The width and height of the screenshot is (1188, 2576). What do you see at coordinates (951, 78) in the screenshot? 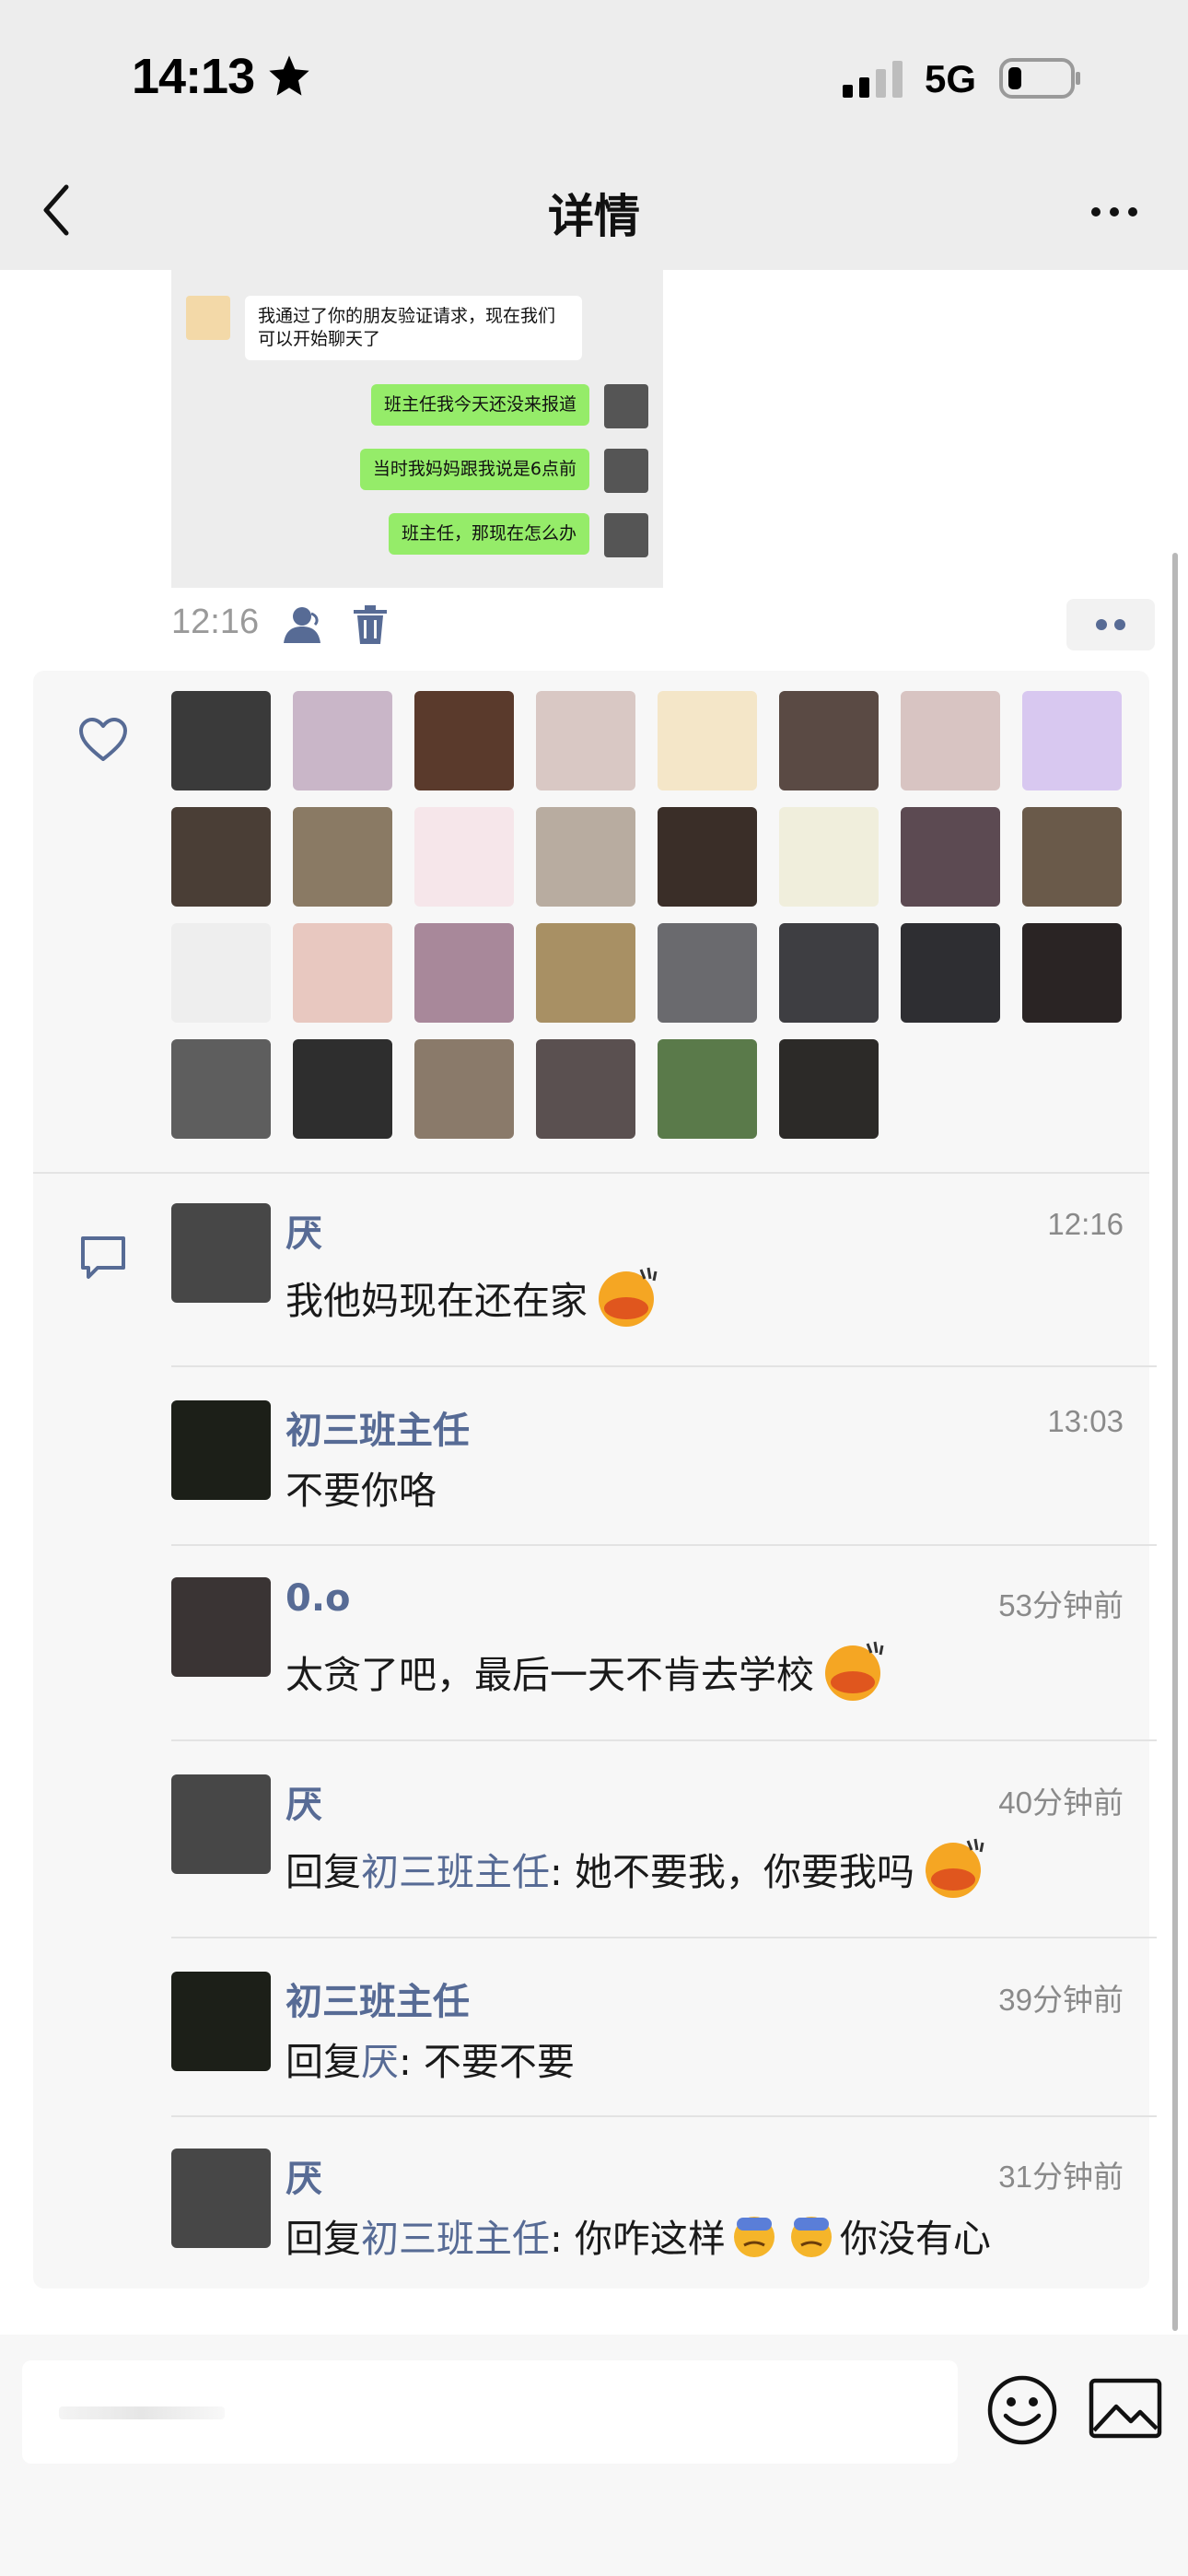
I see `network-type: 5G` at bounding box center [951, 78].